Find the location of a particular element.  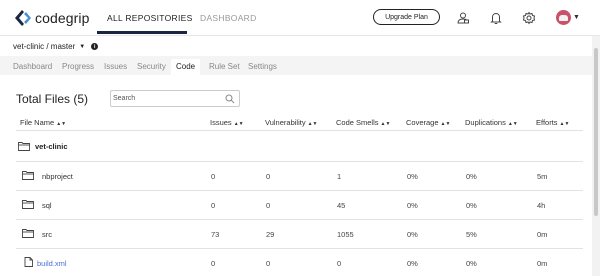

column-header-file-name: File Name ▲▼ is located at coordinates (43, 122).